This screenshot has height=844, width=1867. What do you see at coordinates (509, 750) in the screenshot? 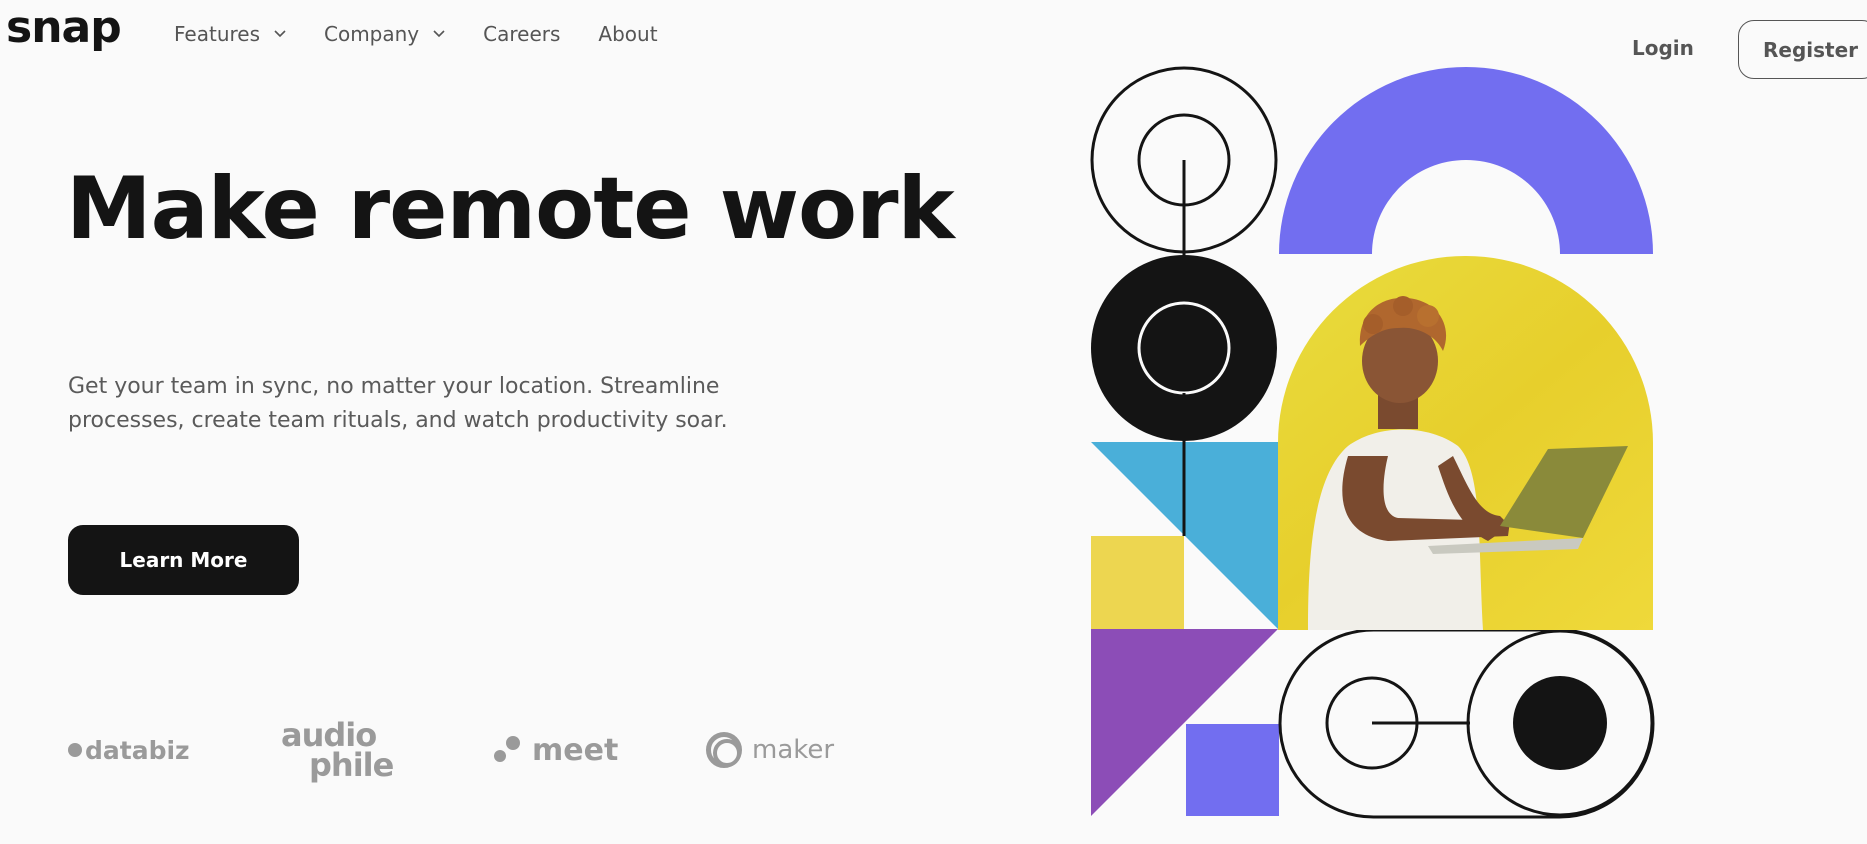
I see `meet-dots-icon` at bounding box center [509, 750].